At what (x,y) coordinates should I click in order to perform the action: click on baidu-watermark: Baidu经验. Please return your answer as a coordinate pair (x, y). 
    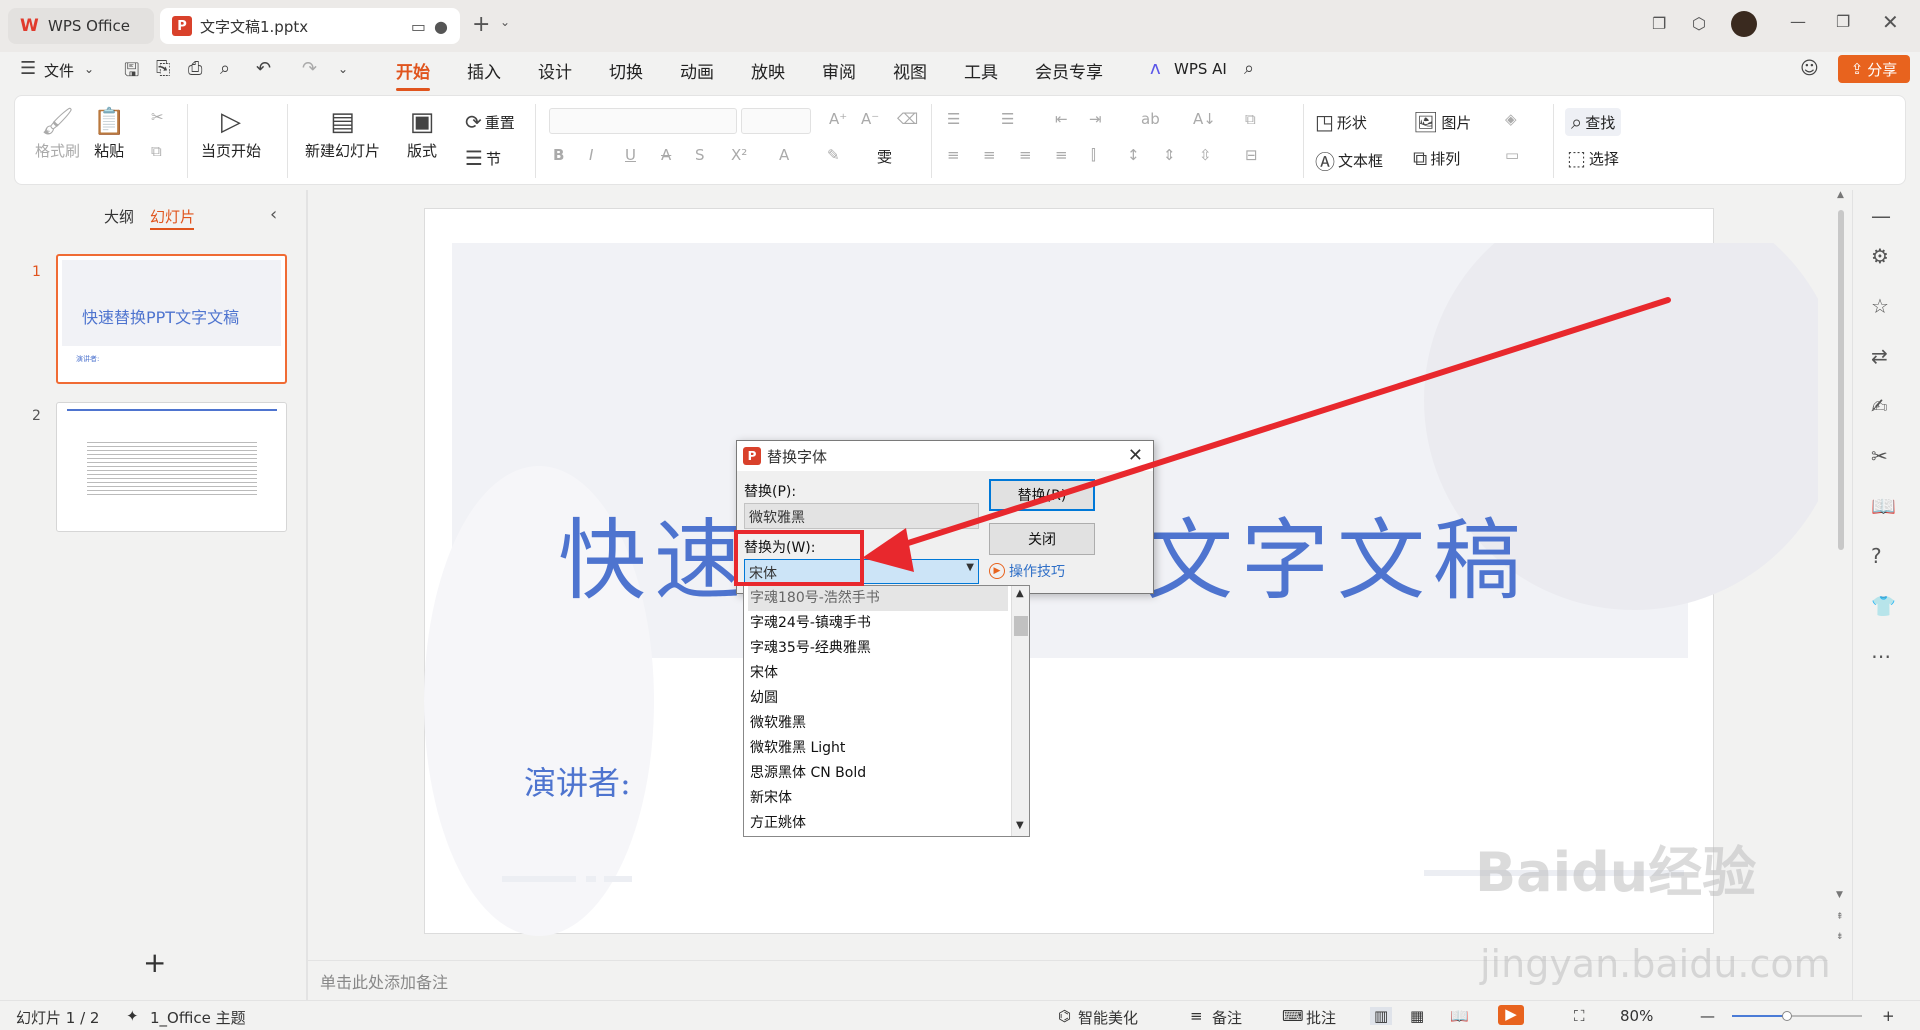
    Looking at the image, I should click on (1616, 872).